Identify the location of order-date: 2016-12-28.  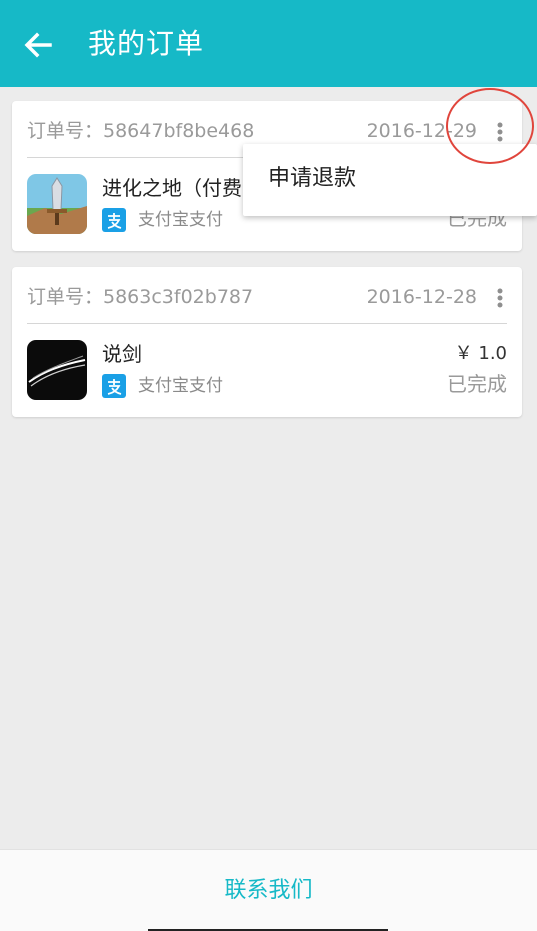
(421, 297).